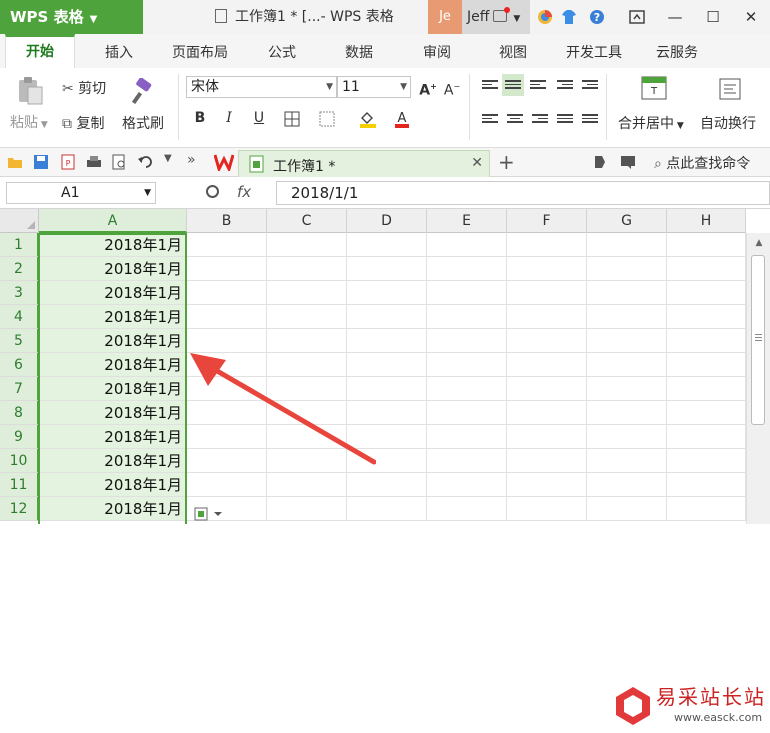 This screenshot has width=770, height=733. Describe the element at coordinates (627, 389) in the screenshot. I see `cell-g7` at that location.